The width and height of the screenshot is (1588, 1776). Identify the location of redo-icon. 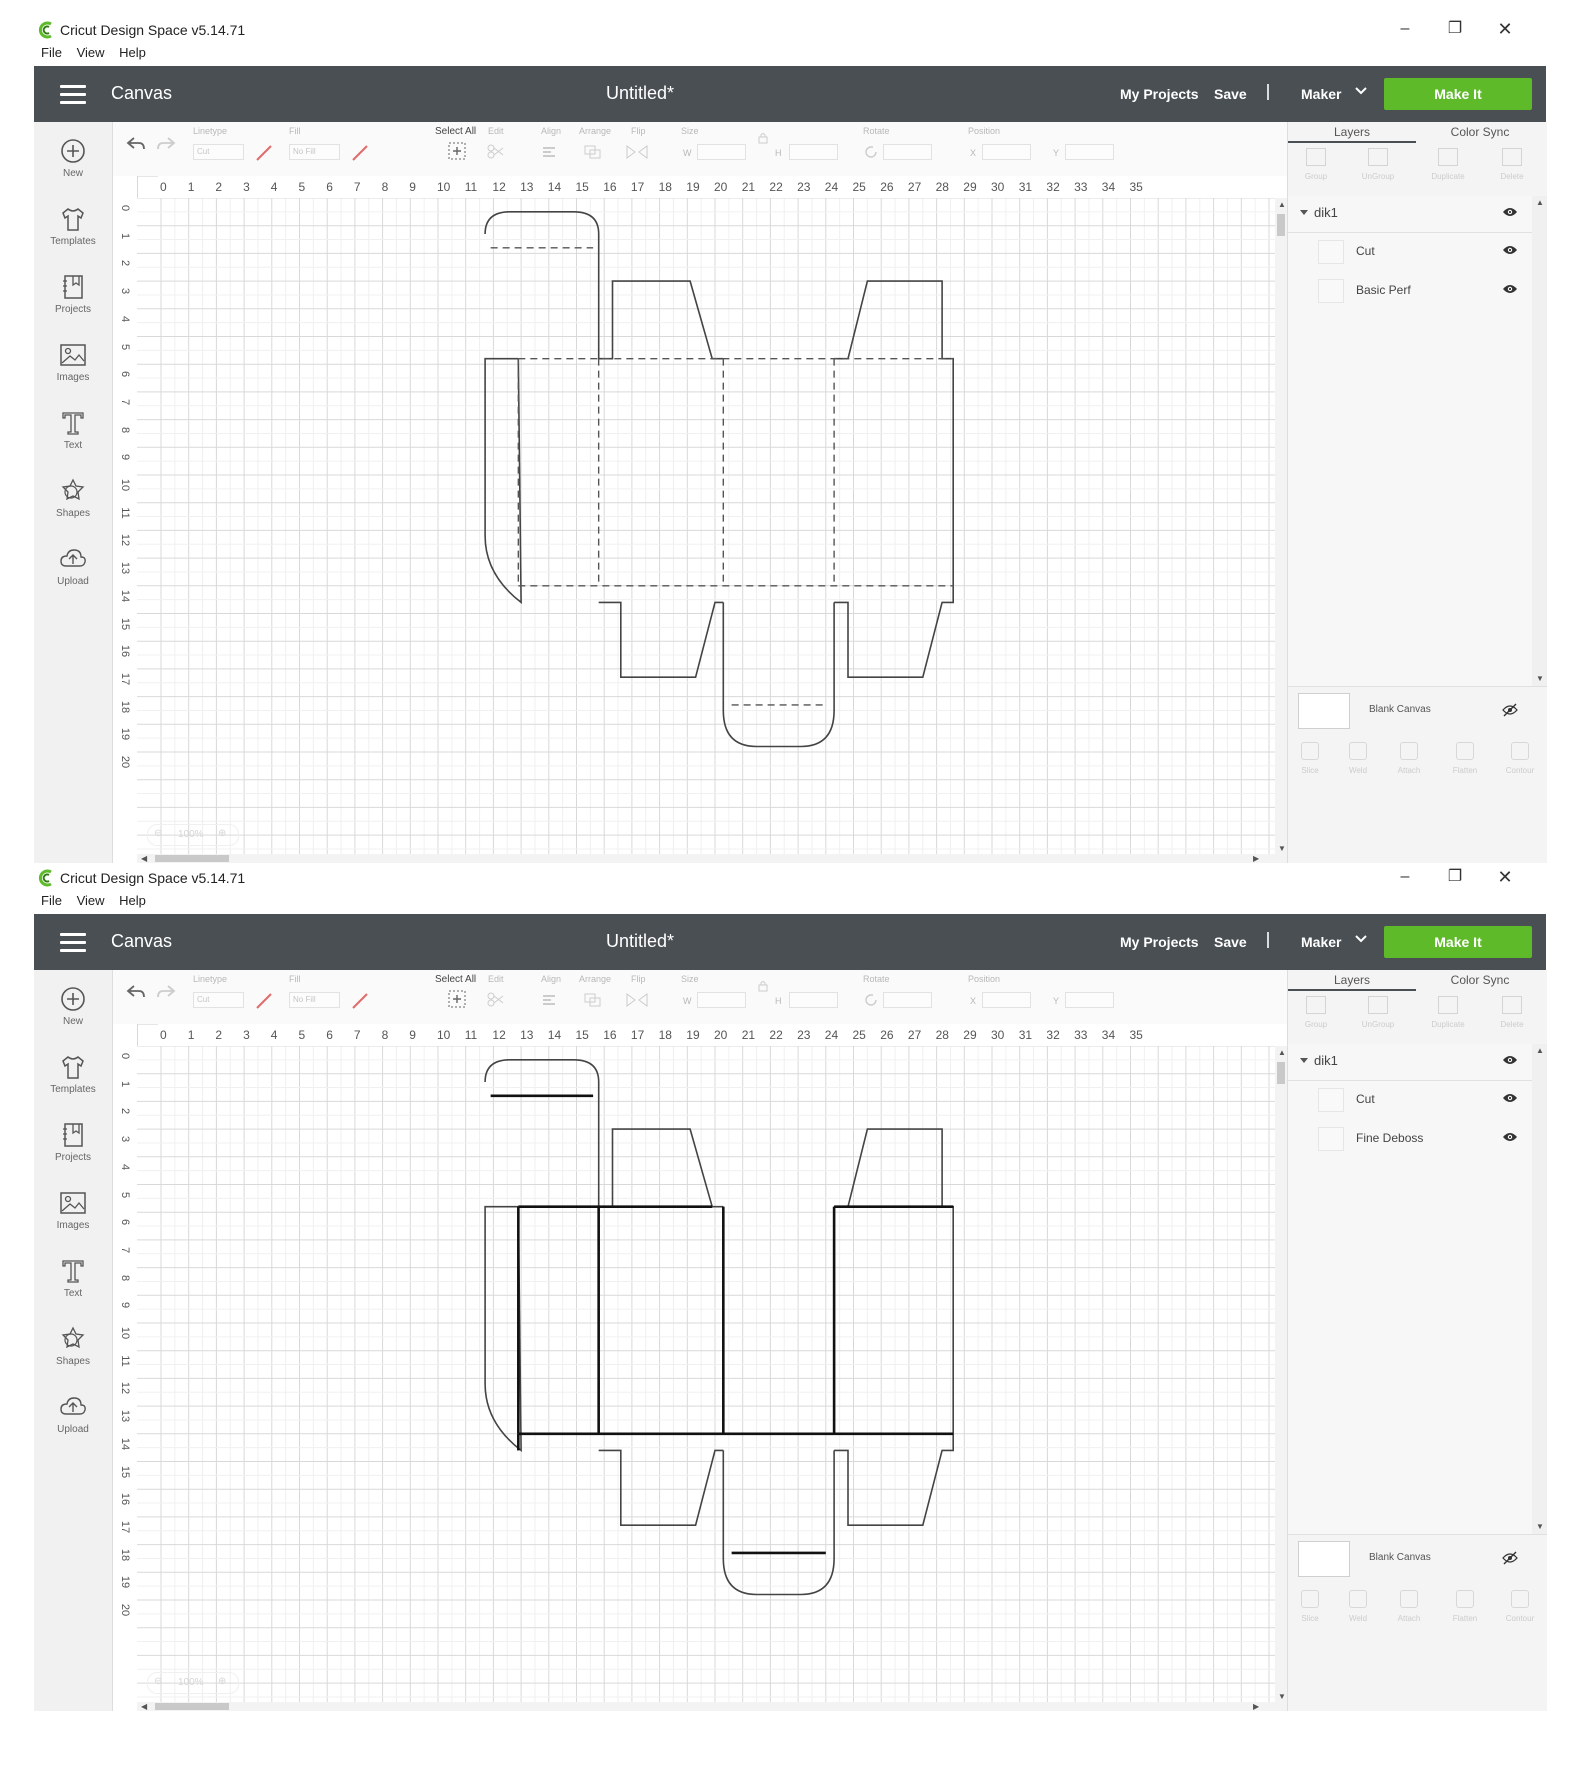
(166, 993).